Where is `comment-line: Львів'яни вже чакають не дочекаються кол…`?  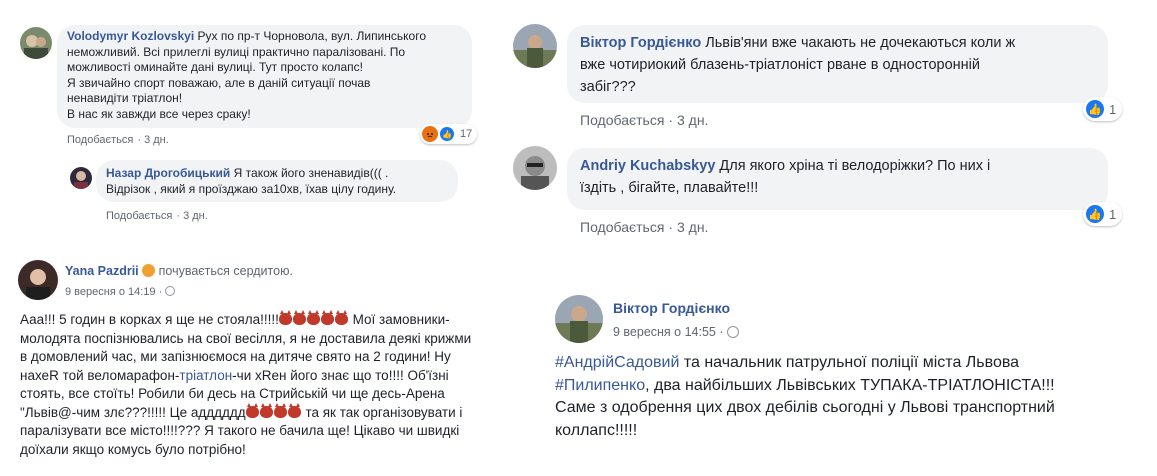 comment-line: Львів'яни вже чакають не дочекаються кол… is located at coordinates (860, 43).